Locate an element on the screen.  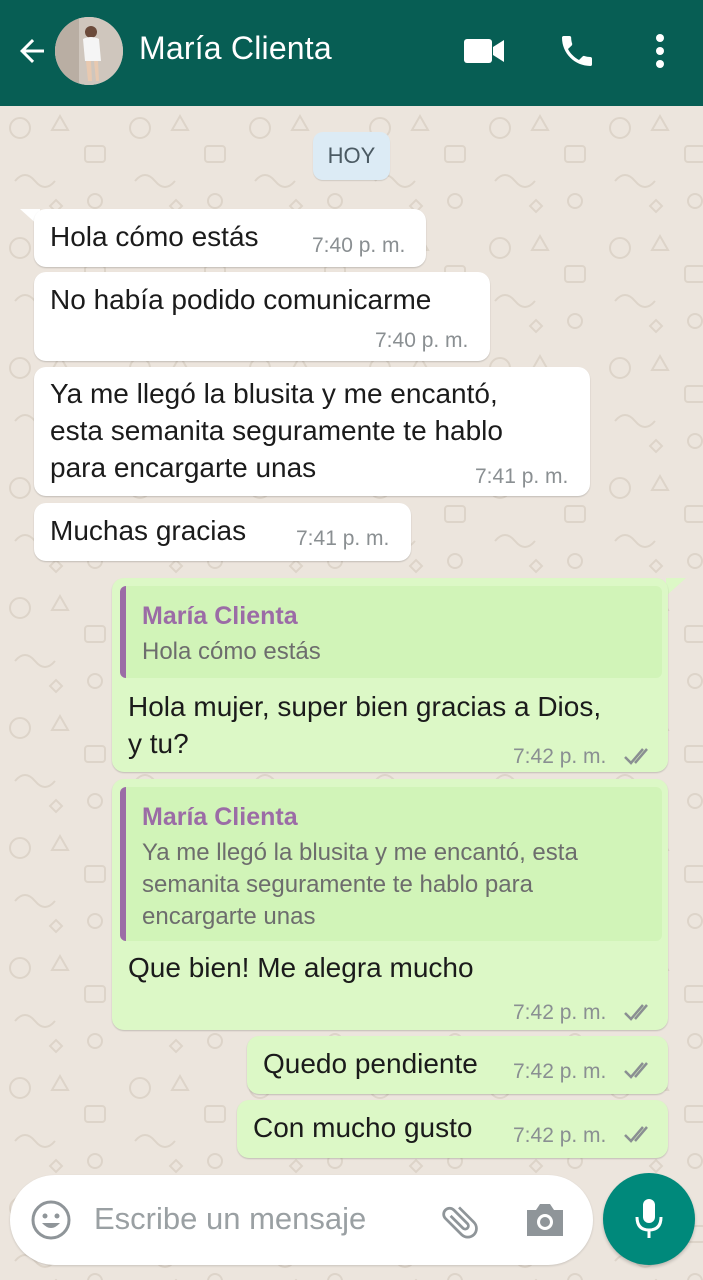
quoted-line: encargarte unas is located at coordinates (229, 916).